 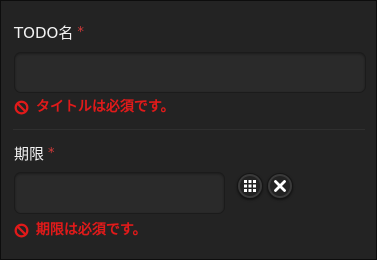 I want to click on todo-name-error: タイトルは必須です。, so click(x=94, y=107).